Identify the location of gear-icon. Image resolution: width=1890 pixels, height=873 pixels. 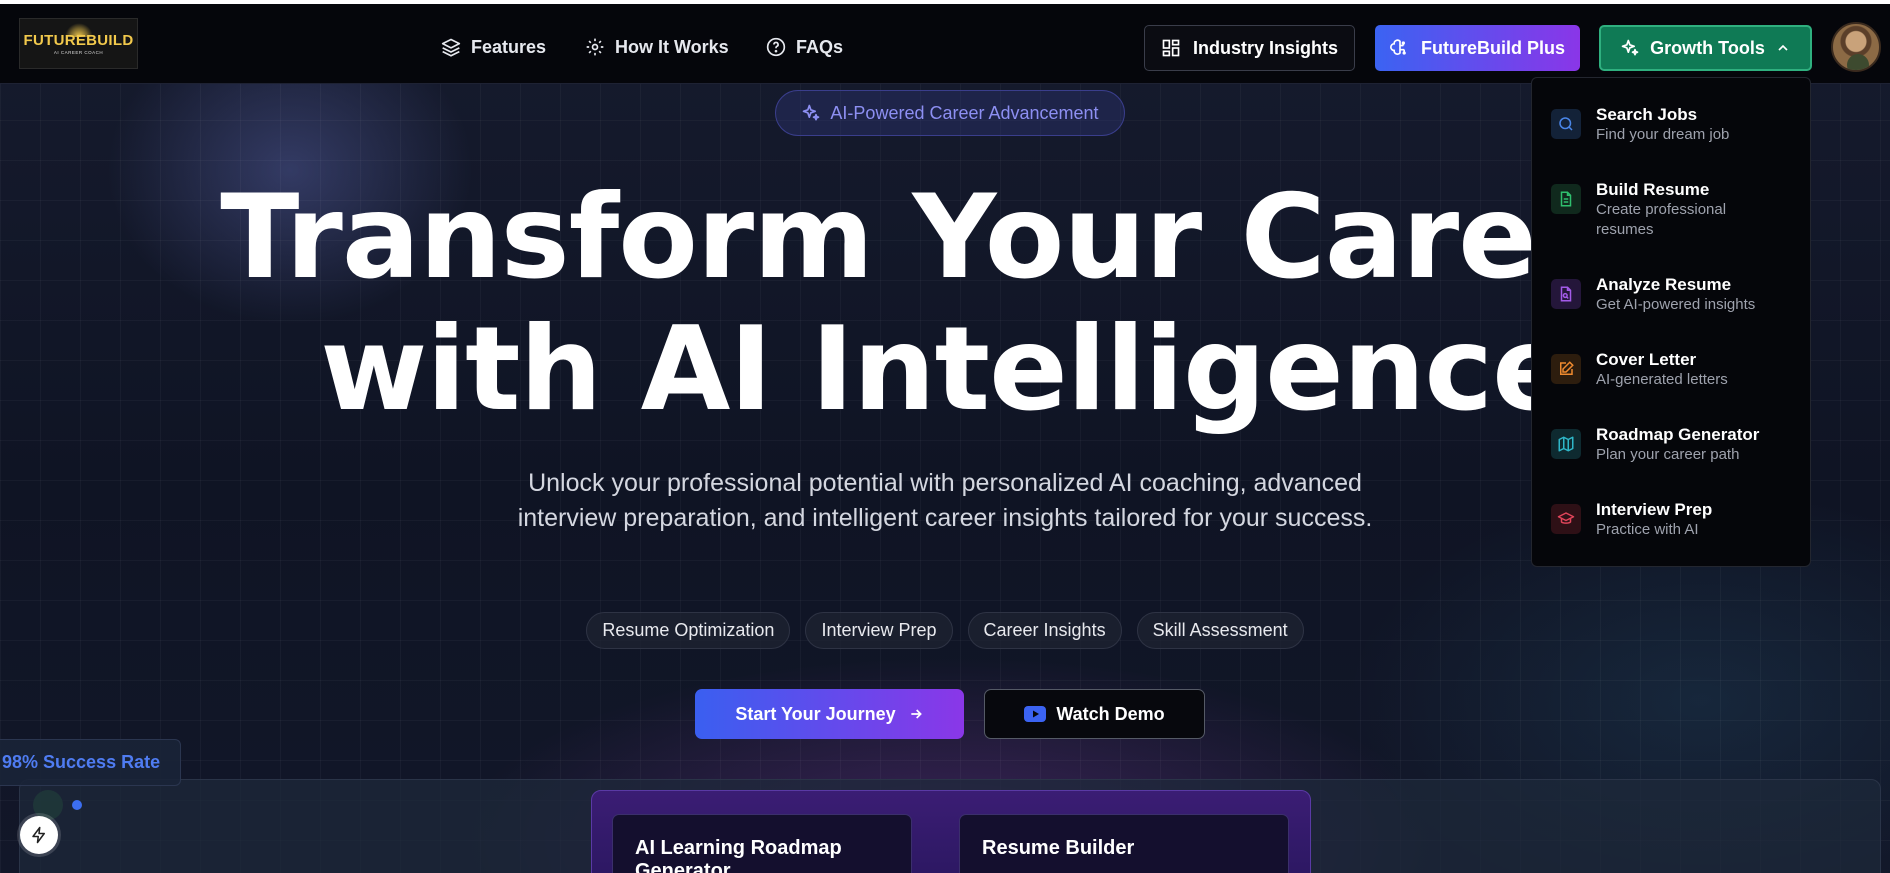
(595, 47).